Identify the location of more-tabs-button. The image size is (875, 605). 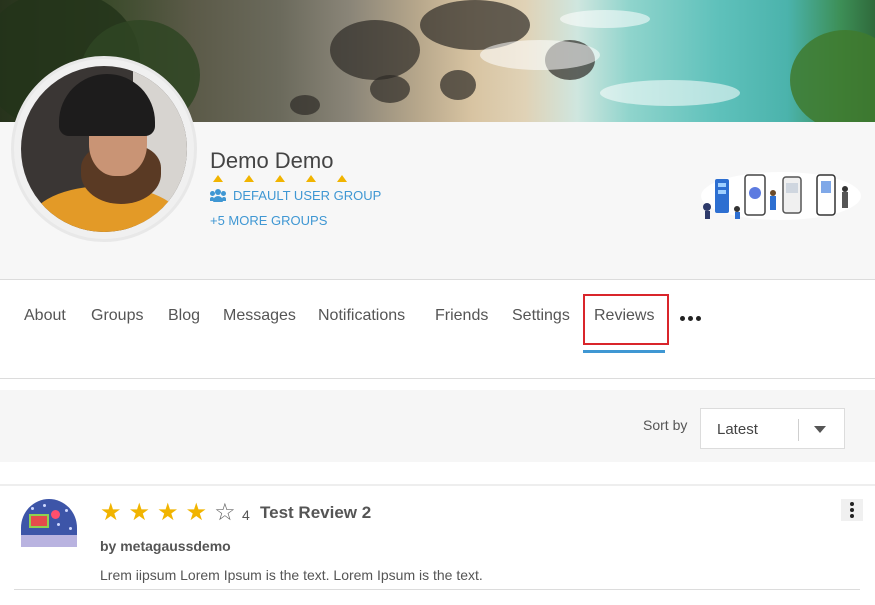
(690, 318).